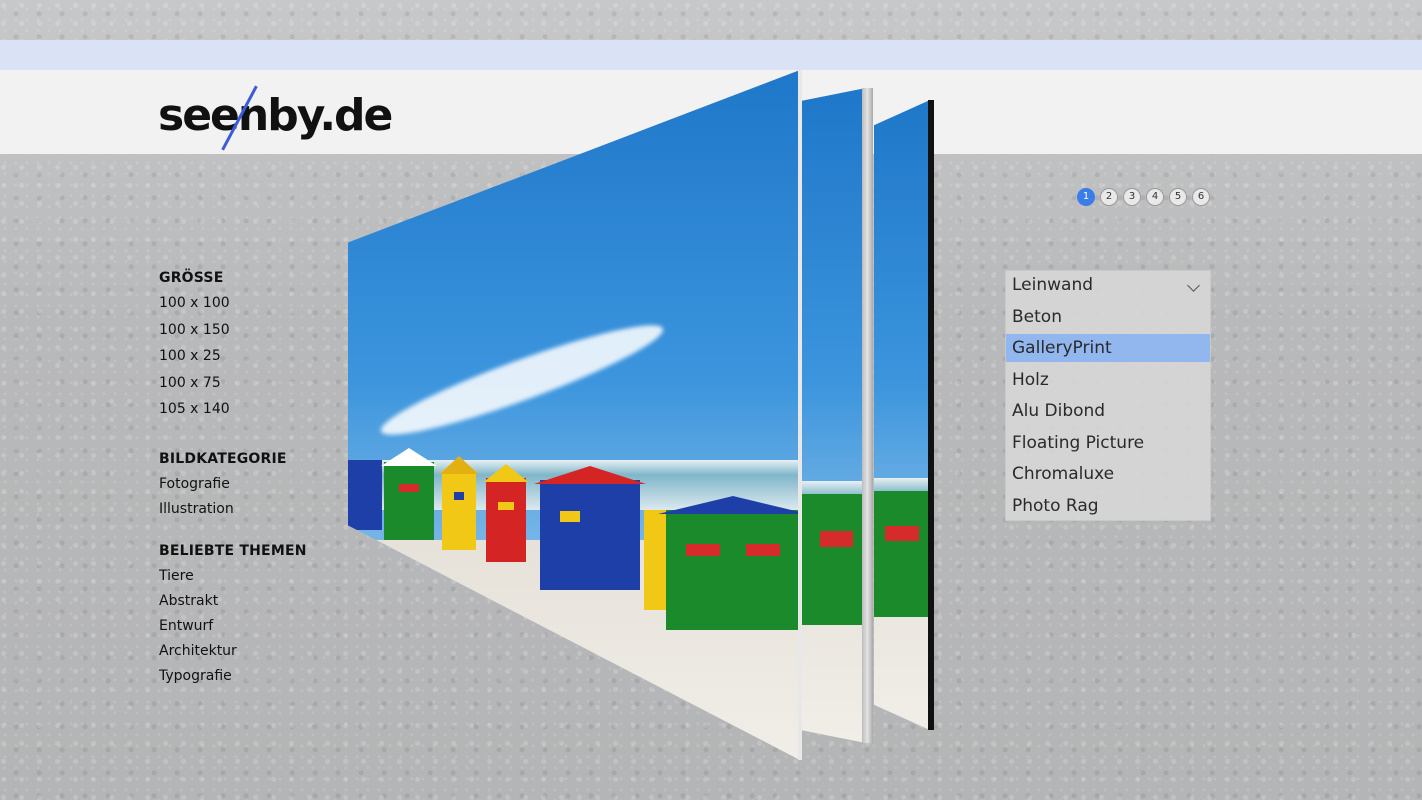  I want to click on filter-heading-themes: BELIEBTE THEMEN, so click(233, 550).